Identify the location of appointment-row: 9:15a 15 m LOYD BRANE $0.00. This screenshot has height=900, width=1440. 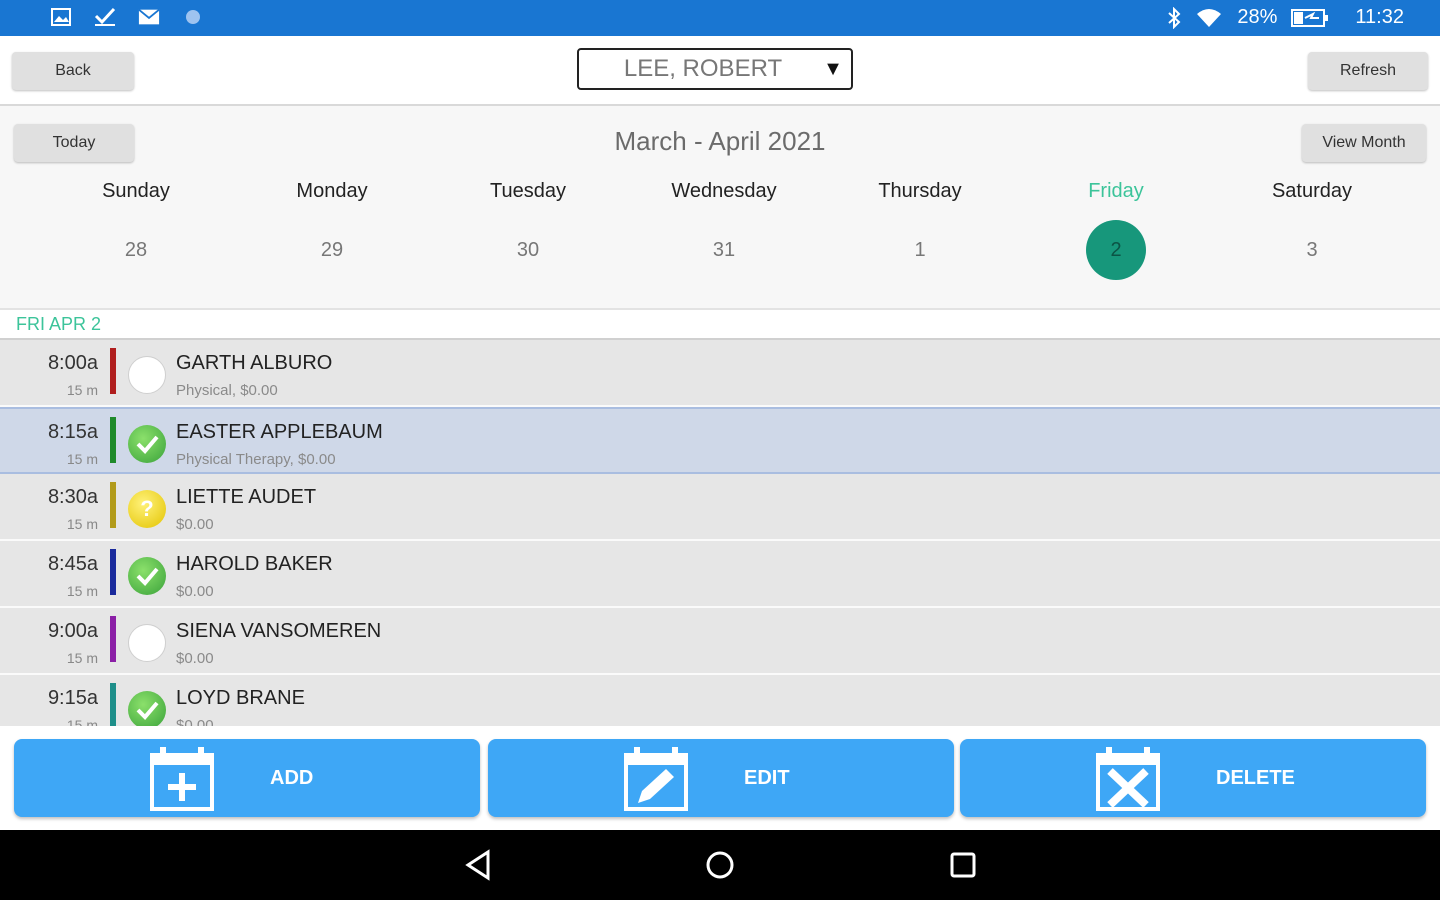
(720, 700).